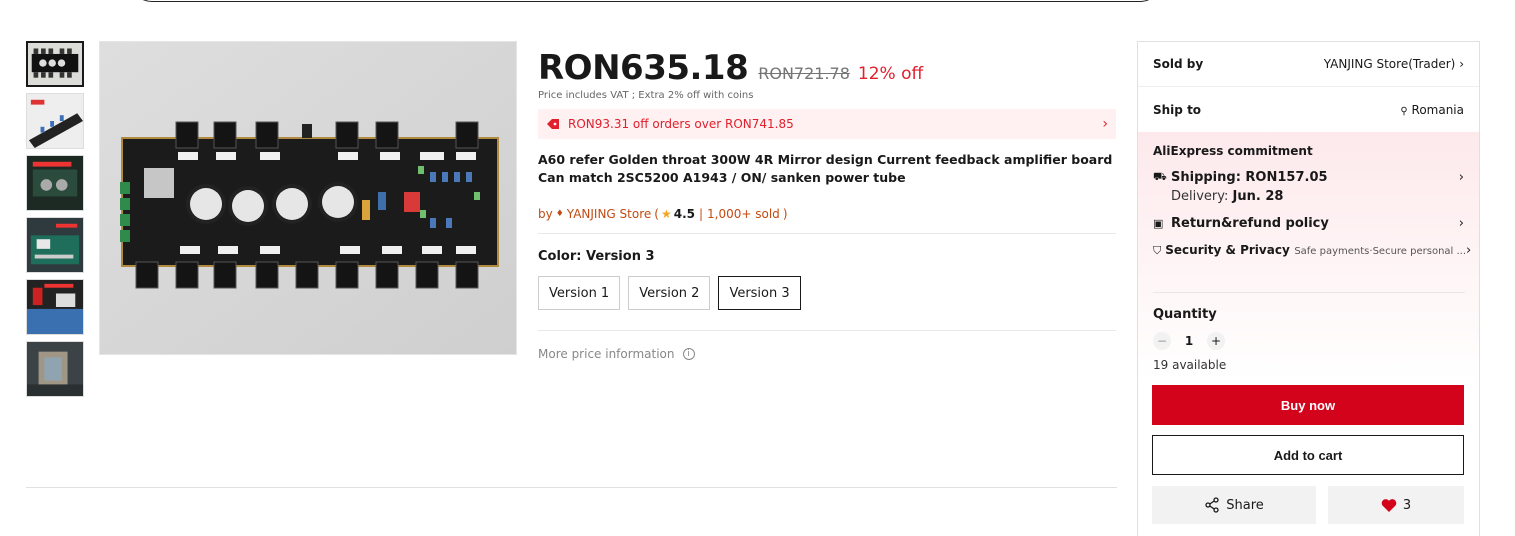 Image resolution: width=1515 pixels, height=536 pixels. Describe the element at coordinates (666, 214) in the screenshot. I see `star-icon: ★` at that location.